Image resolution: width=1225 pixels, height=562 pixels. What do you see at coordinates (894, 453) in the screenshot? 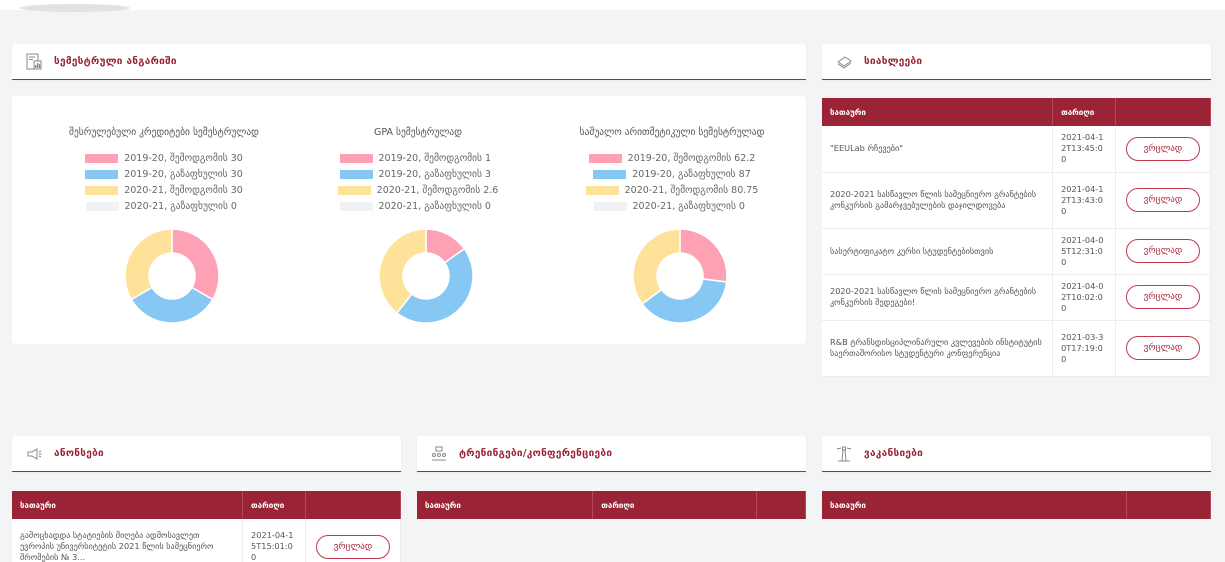
I see `vacancies-title: ვაკანსიები` at bounding box center [894, 453].